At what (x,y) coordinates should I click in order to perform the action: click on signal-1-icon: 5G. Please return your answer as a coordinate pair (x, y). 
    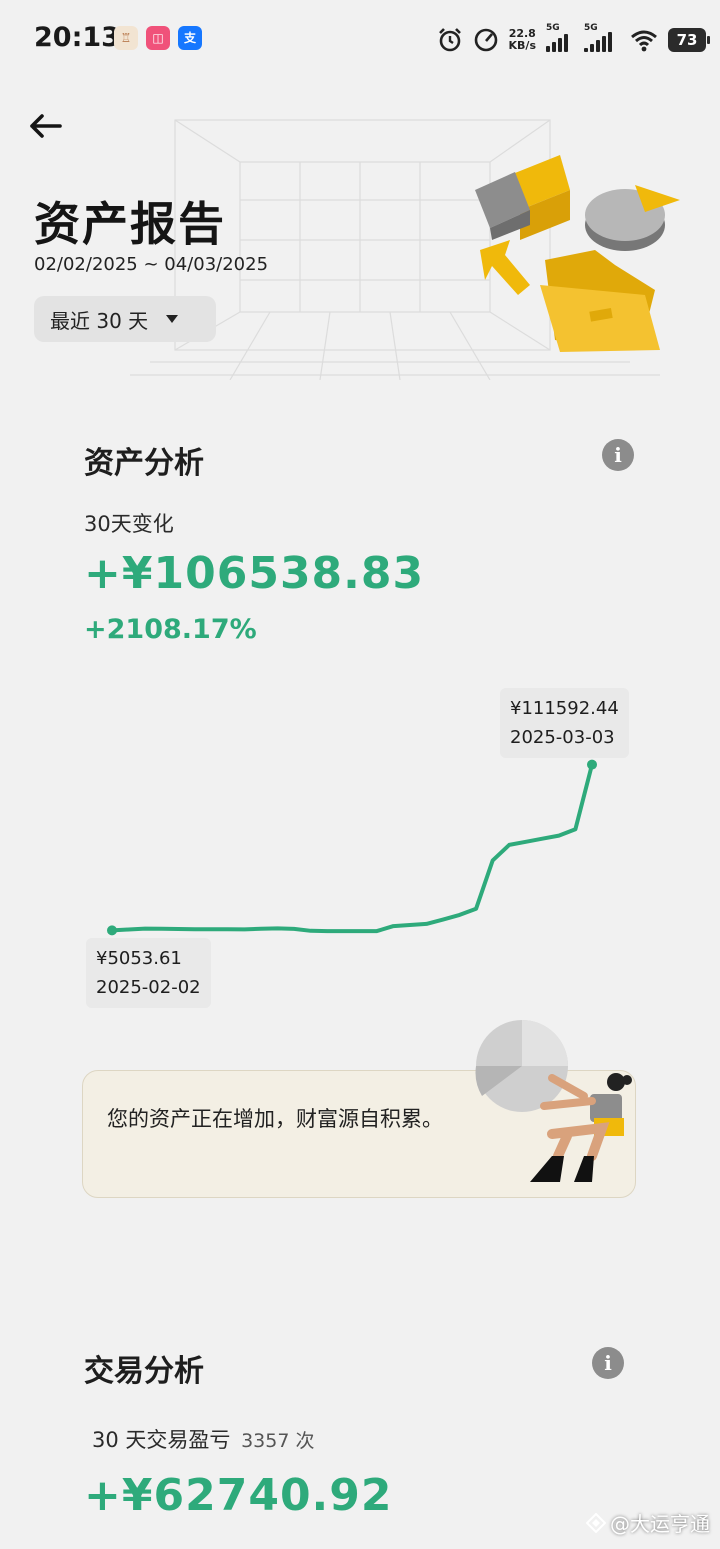
    Looking at the image, I should click on (560, 37).